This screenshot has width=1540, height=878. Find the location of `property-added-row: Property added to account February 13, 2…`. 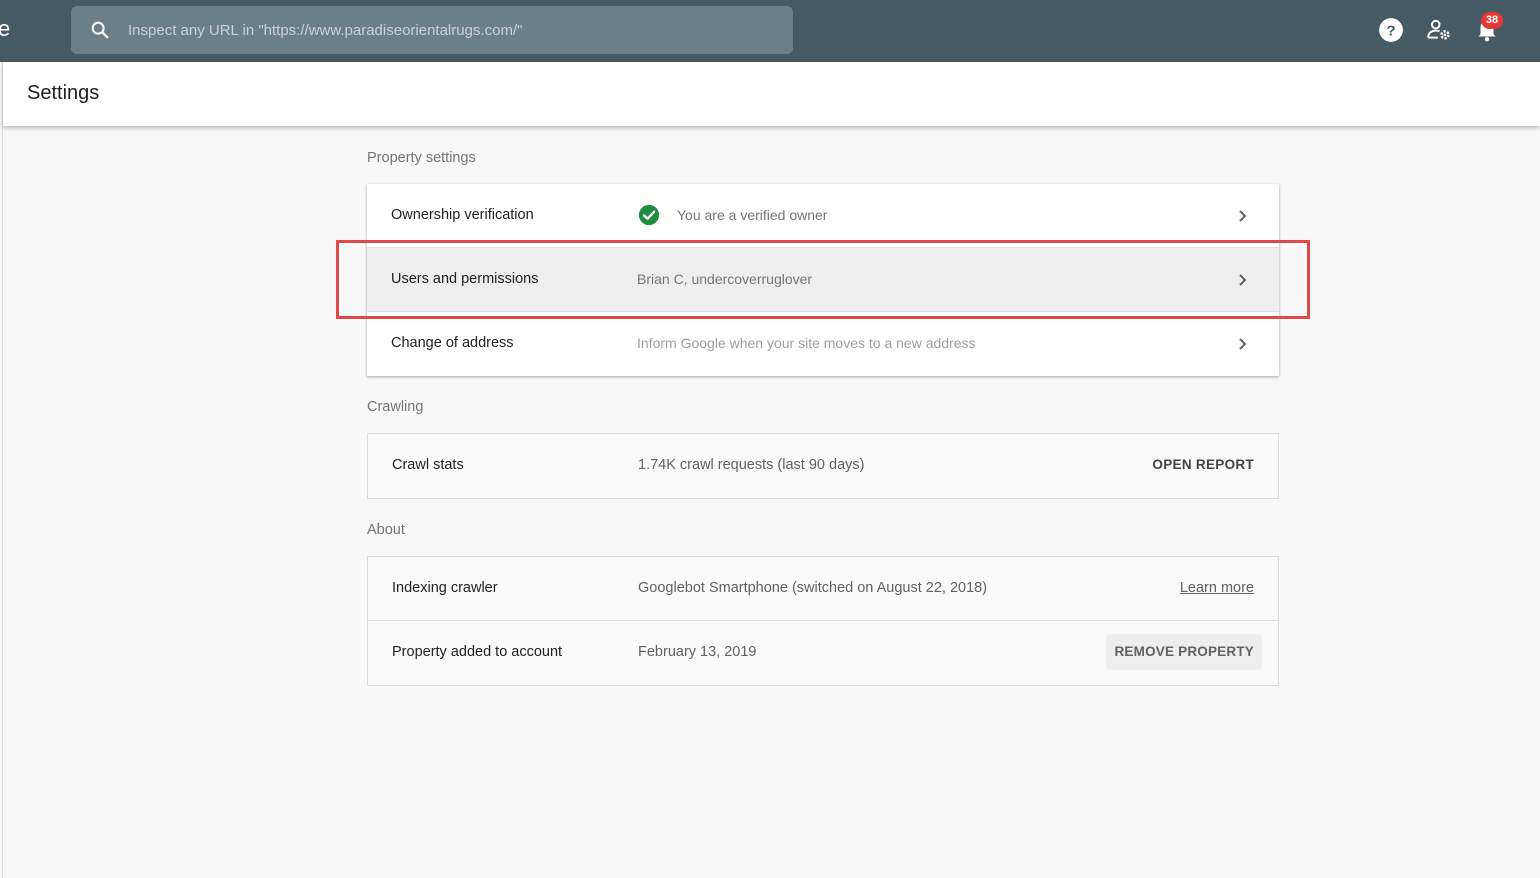

property-added-row: Property added to account February 13, 2… is located at coordinates (823, 653).